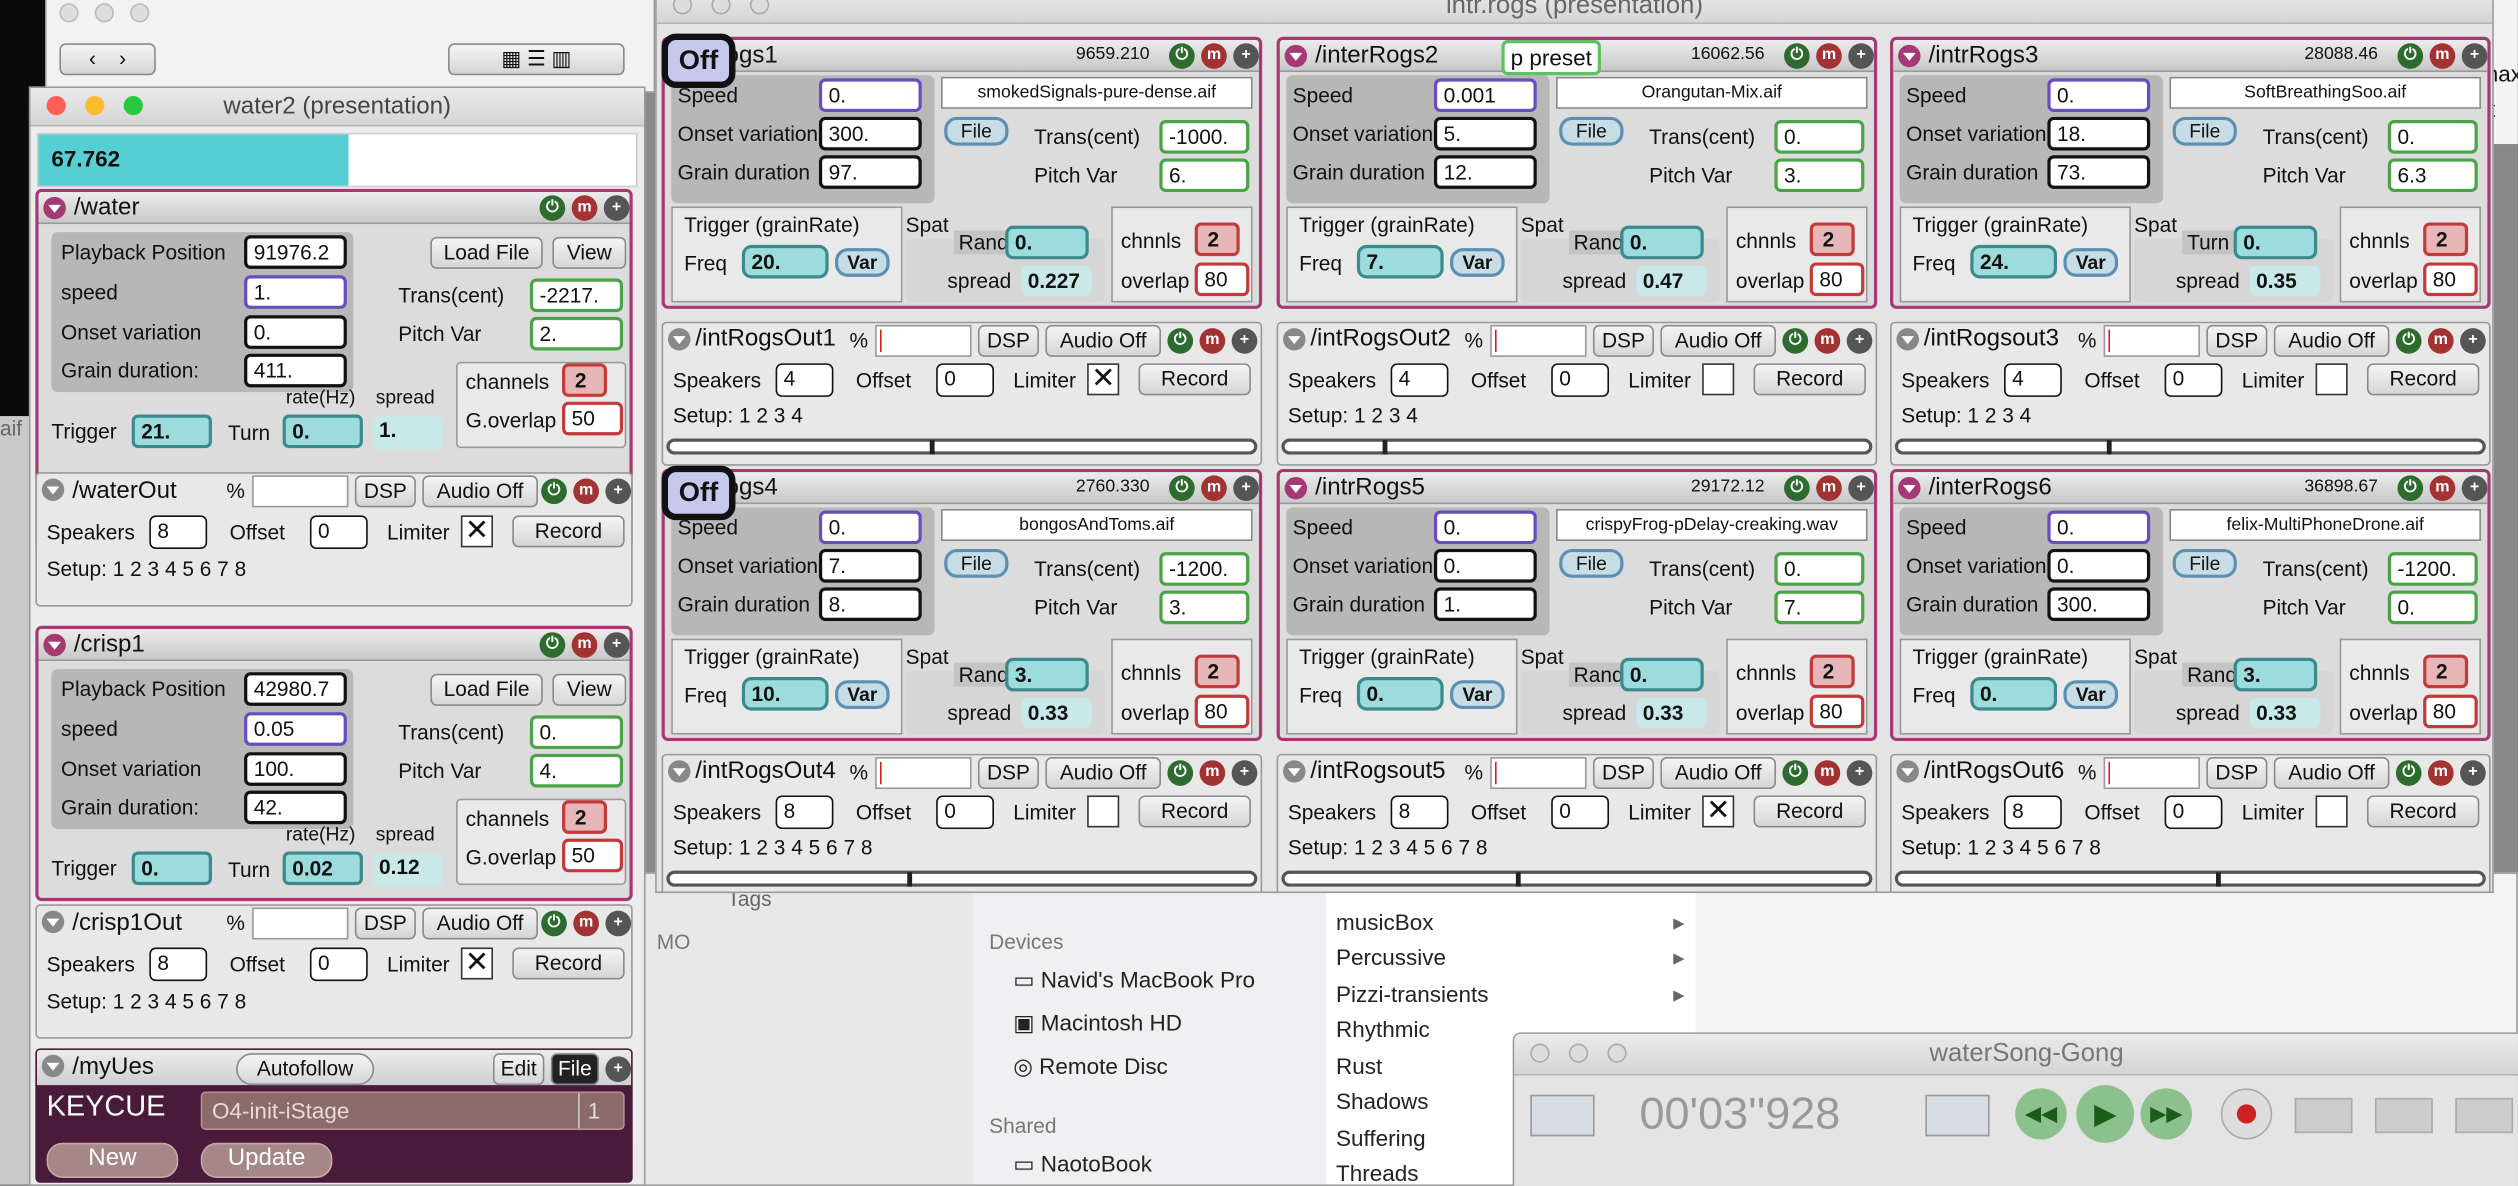 This screenshot has width=2518, height=1186. What do you see at coordinates (2285, 281) in the screenshot?
I see `spread-field: 0.35` at bounding box center [2285, 281].